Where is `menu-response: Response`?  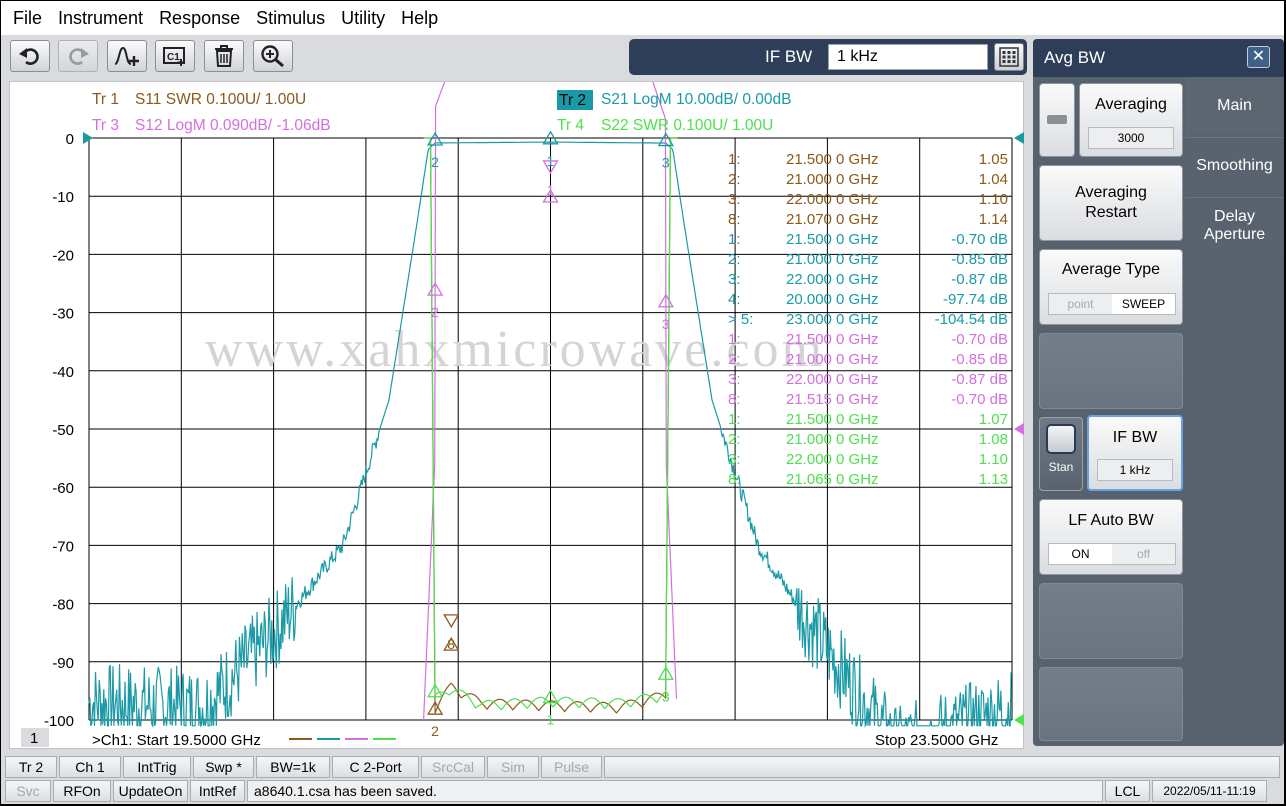
menu-response: Response is located at coordinates (199, 18).